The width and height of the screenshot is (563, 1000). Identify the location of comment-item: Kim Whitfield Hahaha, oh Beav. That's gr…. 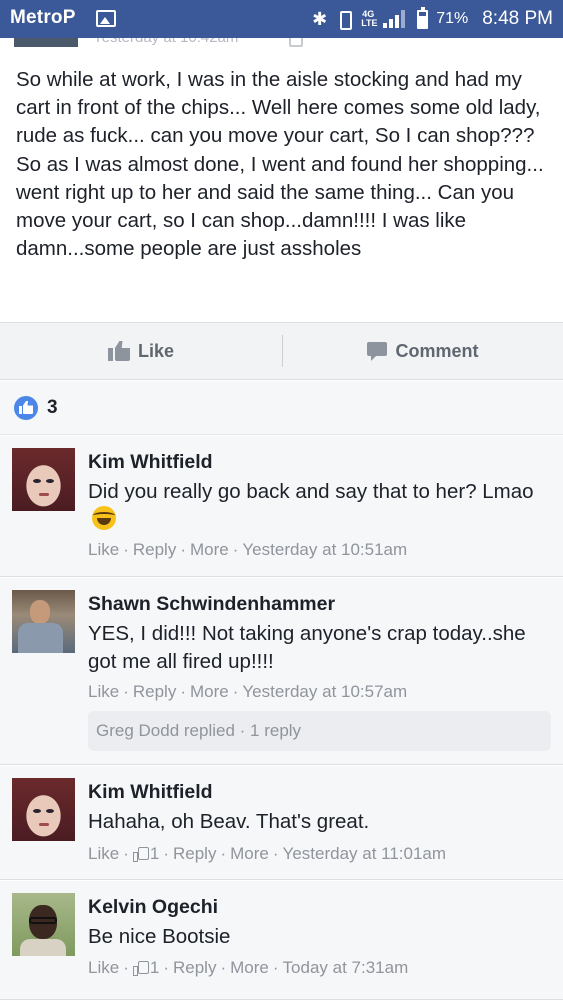
(281, 823).